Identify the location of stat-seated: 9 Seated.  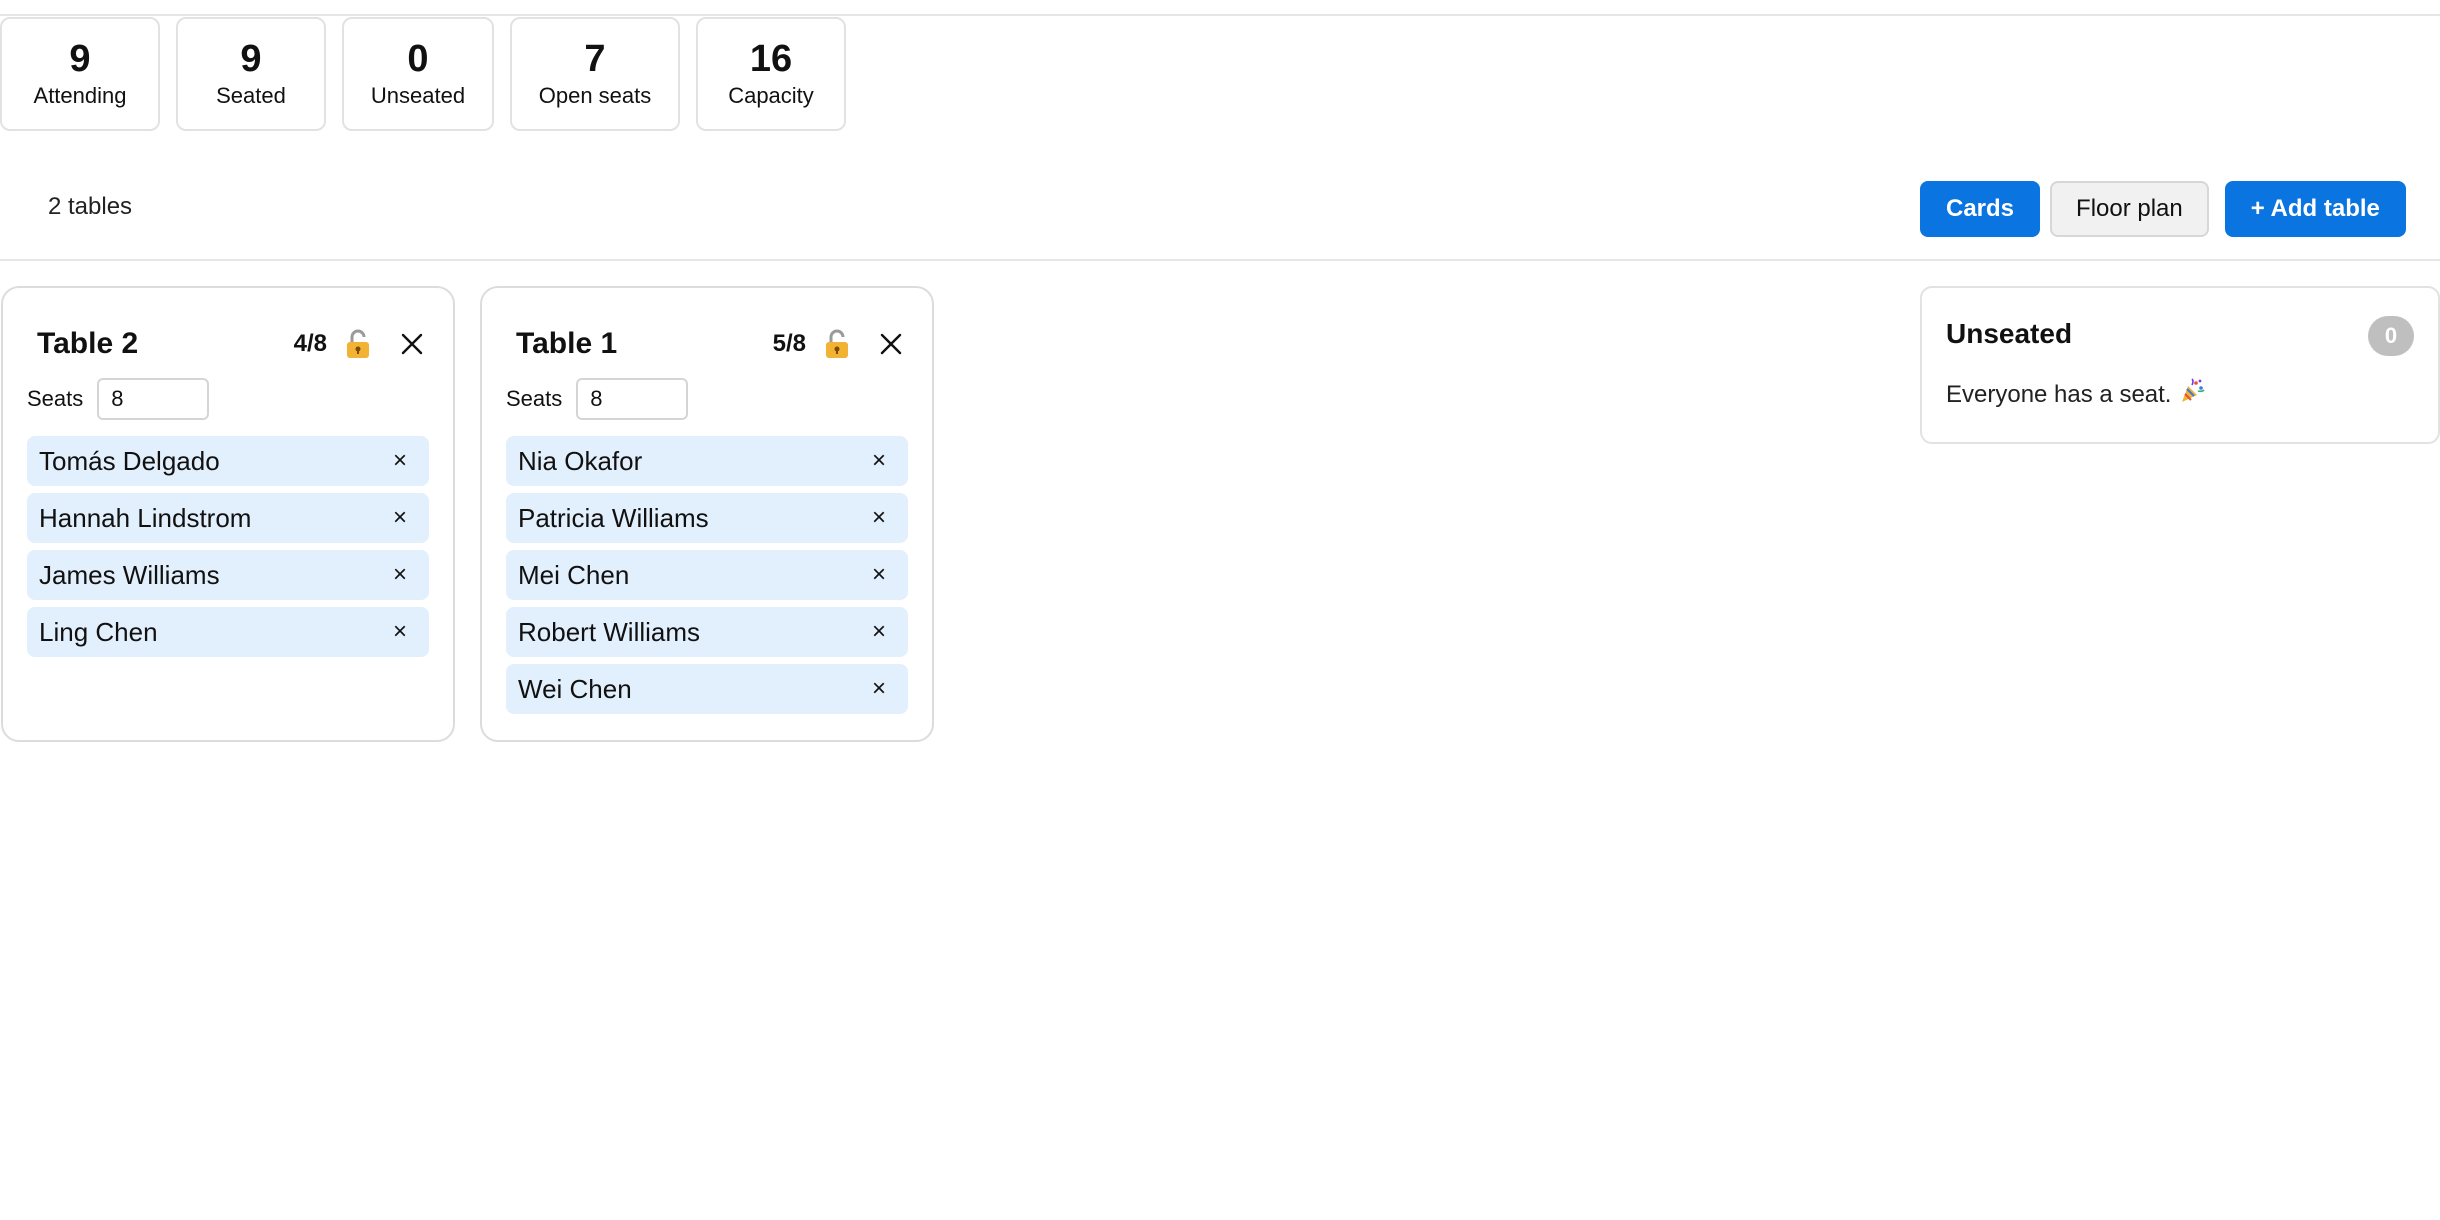
(251, 74).